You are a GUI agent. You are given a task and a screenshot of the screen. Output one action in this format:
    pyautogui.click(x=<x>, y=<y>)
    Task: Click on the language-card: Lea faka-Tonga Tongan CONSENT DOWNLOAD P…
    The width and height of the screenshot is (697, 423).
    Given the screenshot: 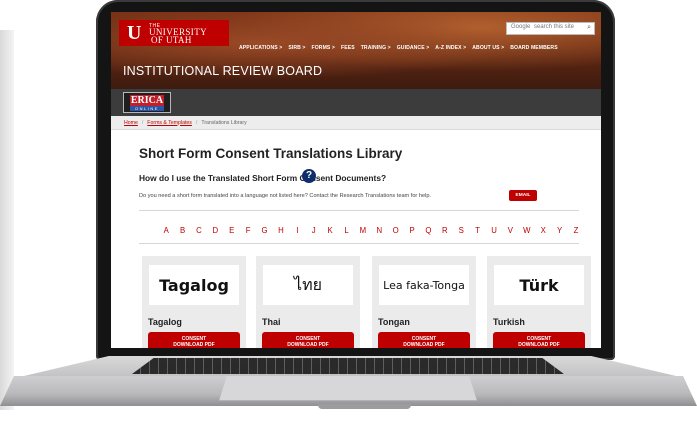 What is the action you would take?
    pyautogui.click(x=424, y=302)
    